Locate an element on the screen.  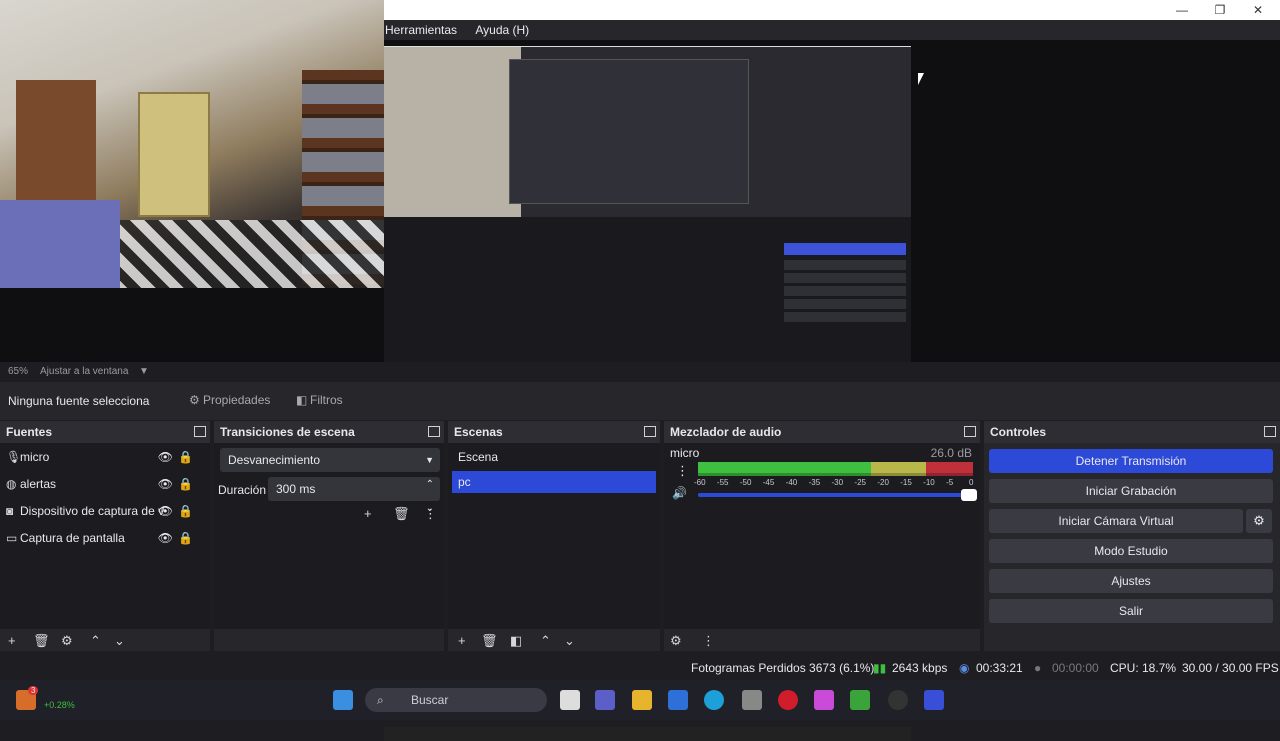
menu-ayuda: Ayuda (H) is located at coordinates (502, 30).